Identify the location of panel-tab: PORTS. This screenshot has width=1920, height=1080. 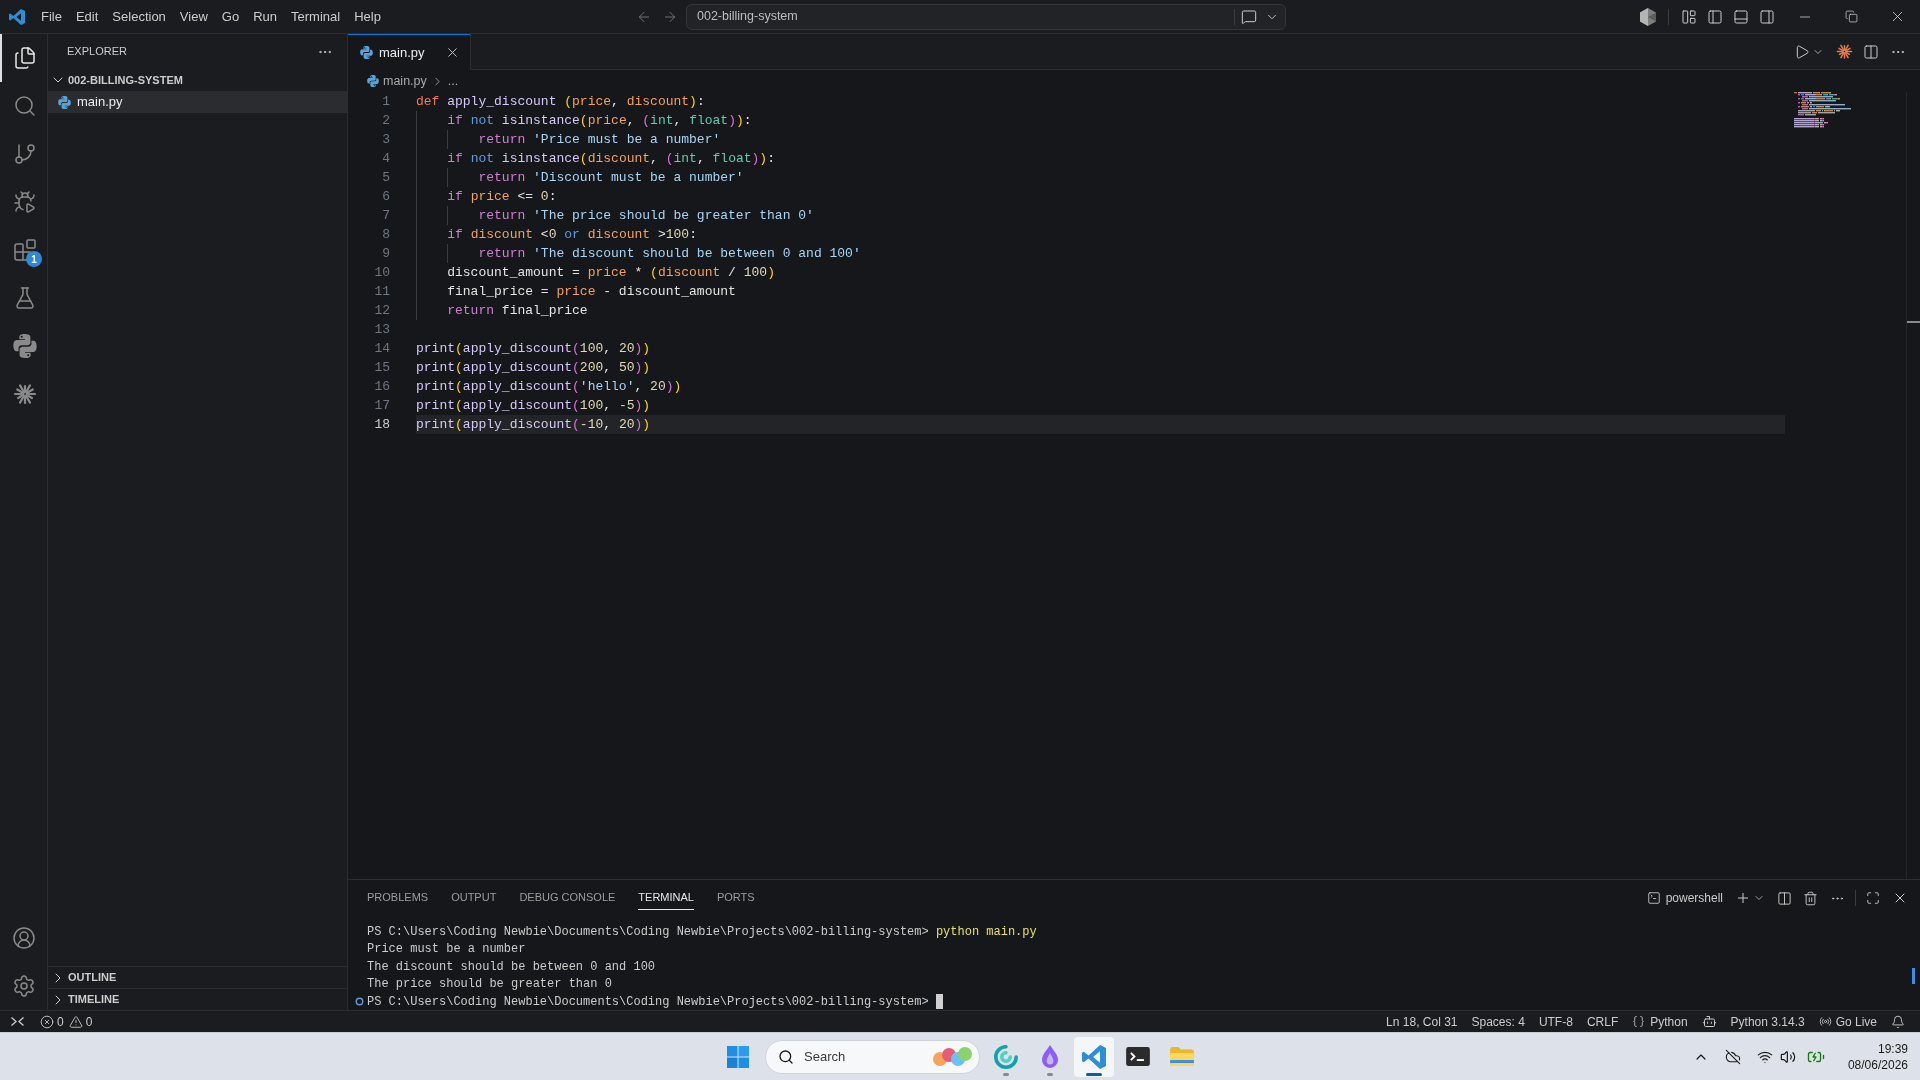
(735, 898).